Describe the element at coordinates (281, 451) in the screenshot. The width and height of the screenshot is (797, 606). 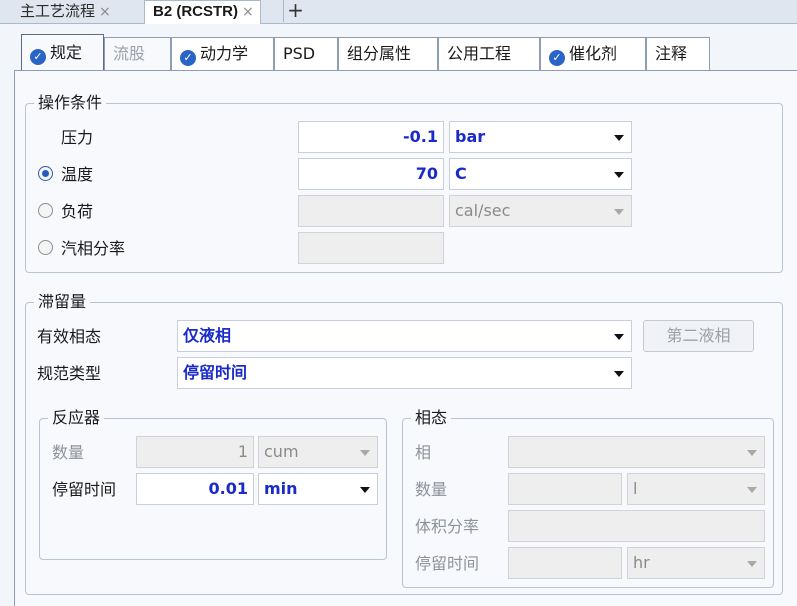
I see `select-value: cum` at that location.